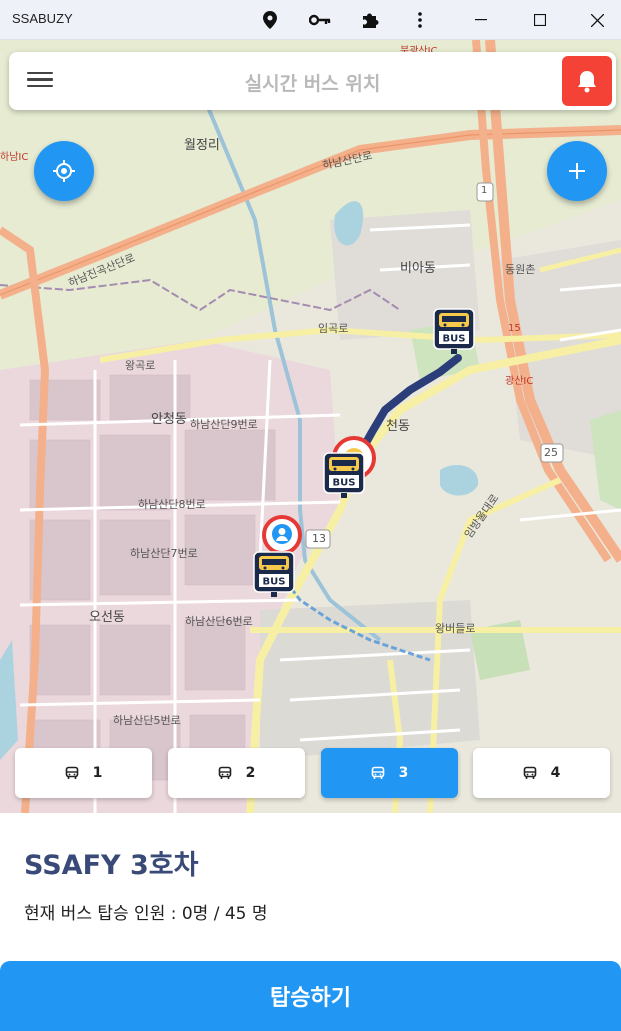 The image size is (621, 1031). What do you see at coordinates (333, 328) in the screenshot?
I see `map-label-road: 임곡로` at bounding box center [333, 328].